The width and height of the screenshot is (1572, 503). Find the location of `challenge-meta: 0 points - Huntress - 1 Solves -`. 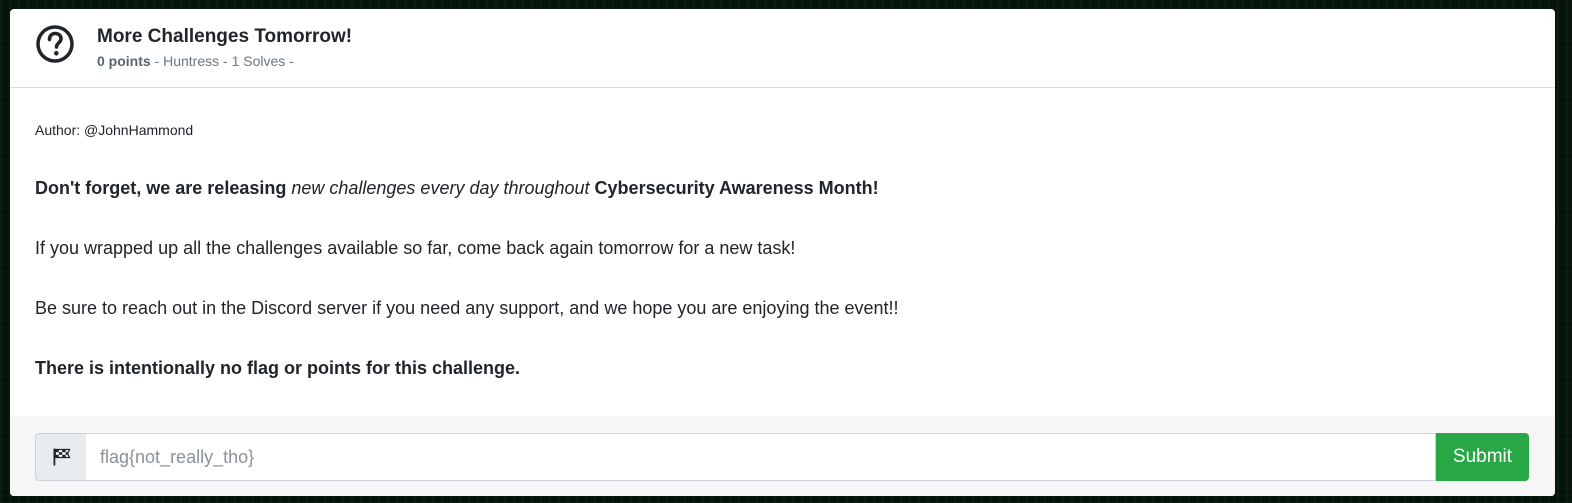

challenge-meta: 0 points - Huntress - 1 Solves - is located at coordinates (195, 61).